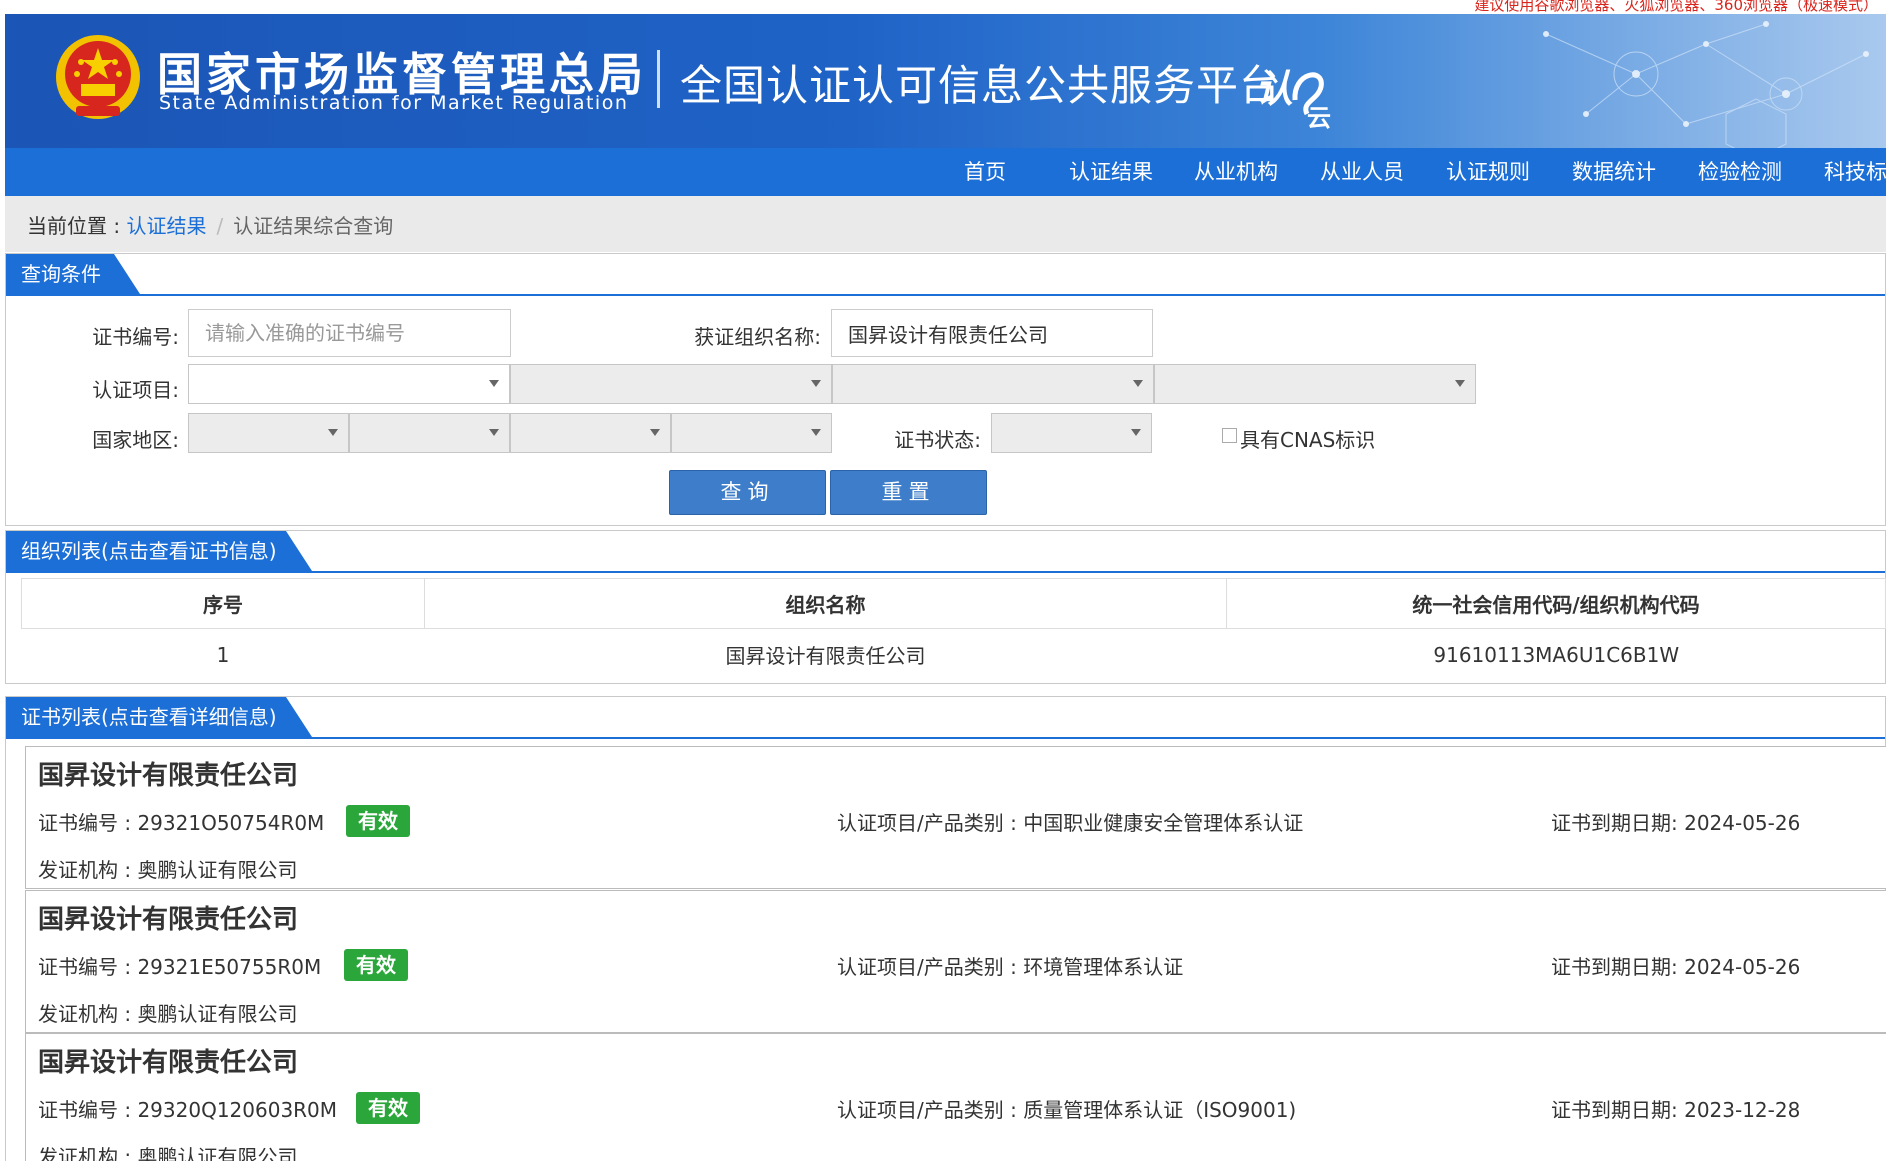 The image size is (1886, 1161). Describe the element at coordinates (159, 551) in the screenshot. I see `org-list-title: 组织列表(点击查看证书信息)` at that location.